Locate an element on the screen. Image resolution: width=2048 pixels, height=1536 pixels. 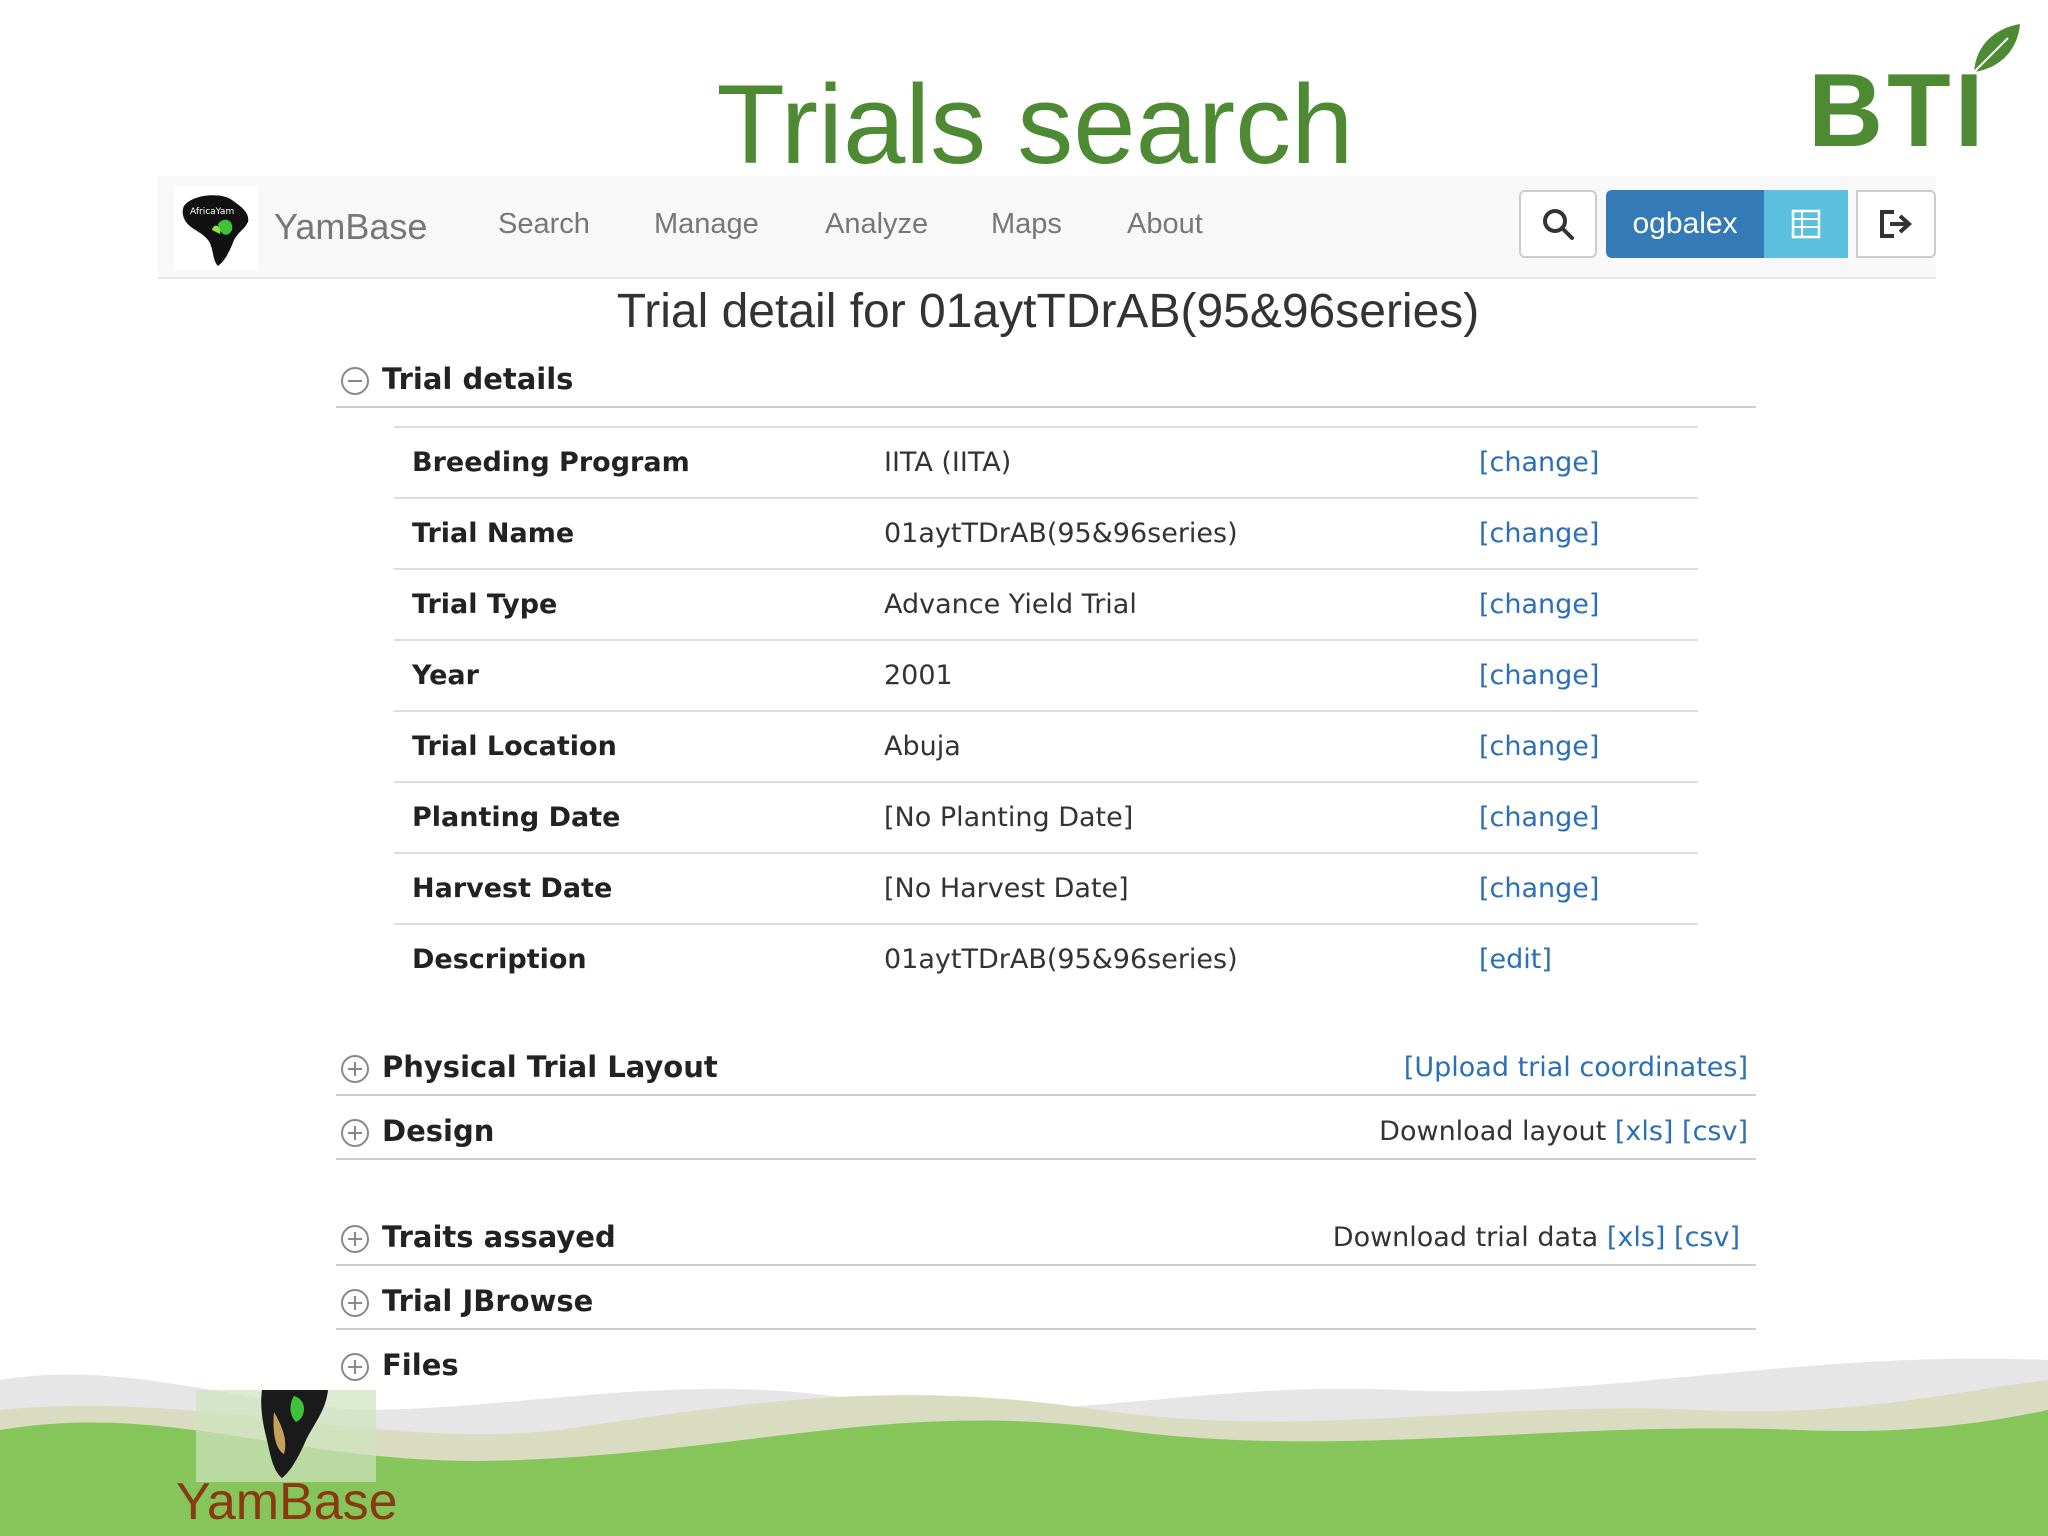
africayam-logo: AfricaYam is located at coordinates (216, 228).